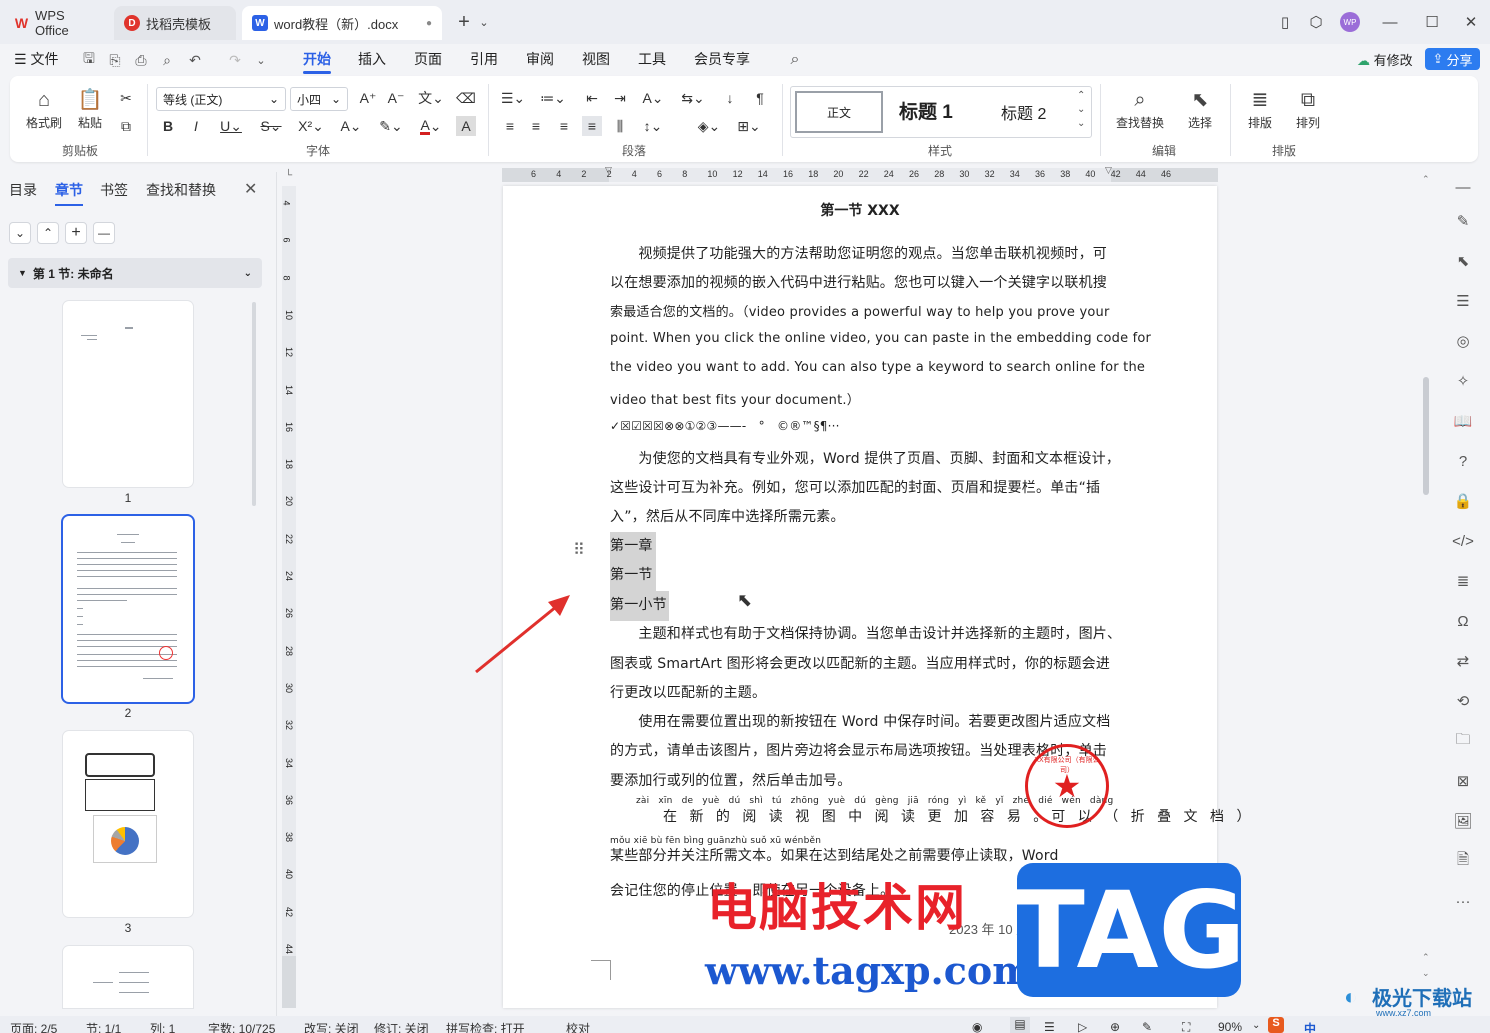 This screenshot has width=1490, height=1033. I want to click on code-icon: </>, so click(1463, 541).